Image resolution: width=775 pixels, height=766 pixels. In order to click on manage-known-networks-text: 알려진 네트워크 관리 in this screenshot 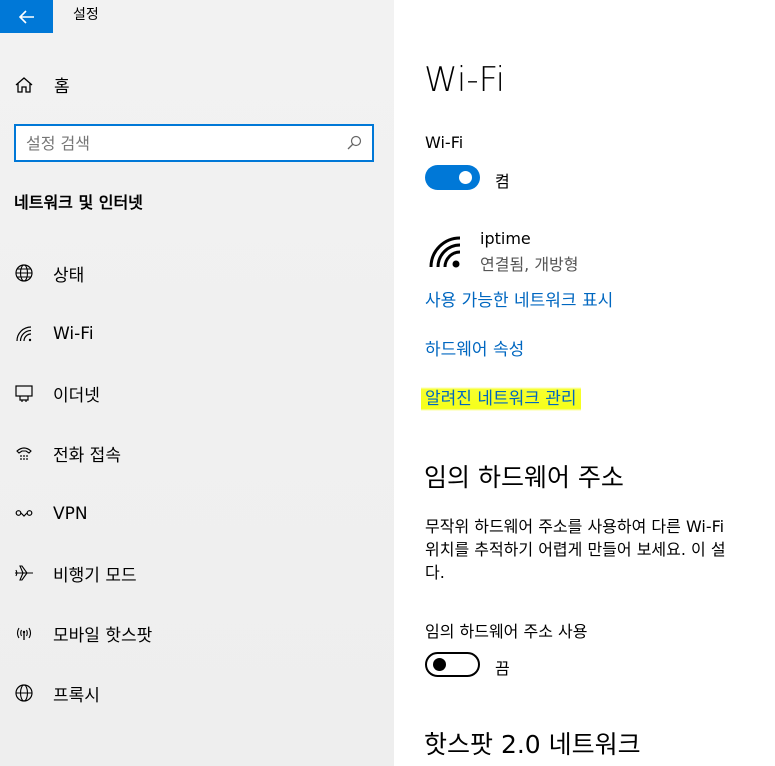, I will do `click(501, 399)`.